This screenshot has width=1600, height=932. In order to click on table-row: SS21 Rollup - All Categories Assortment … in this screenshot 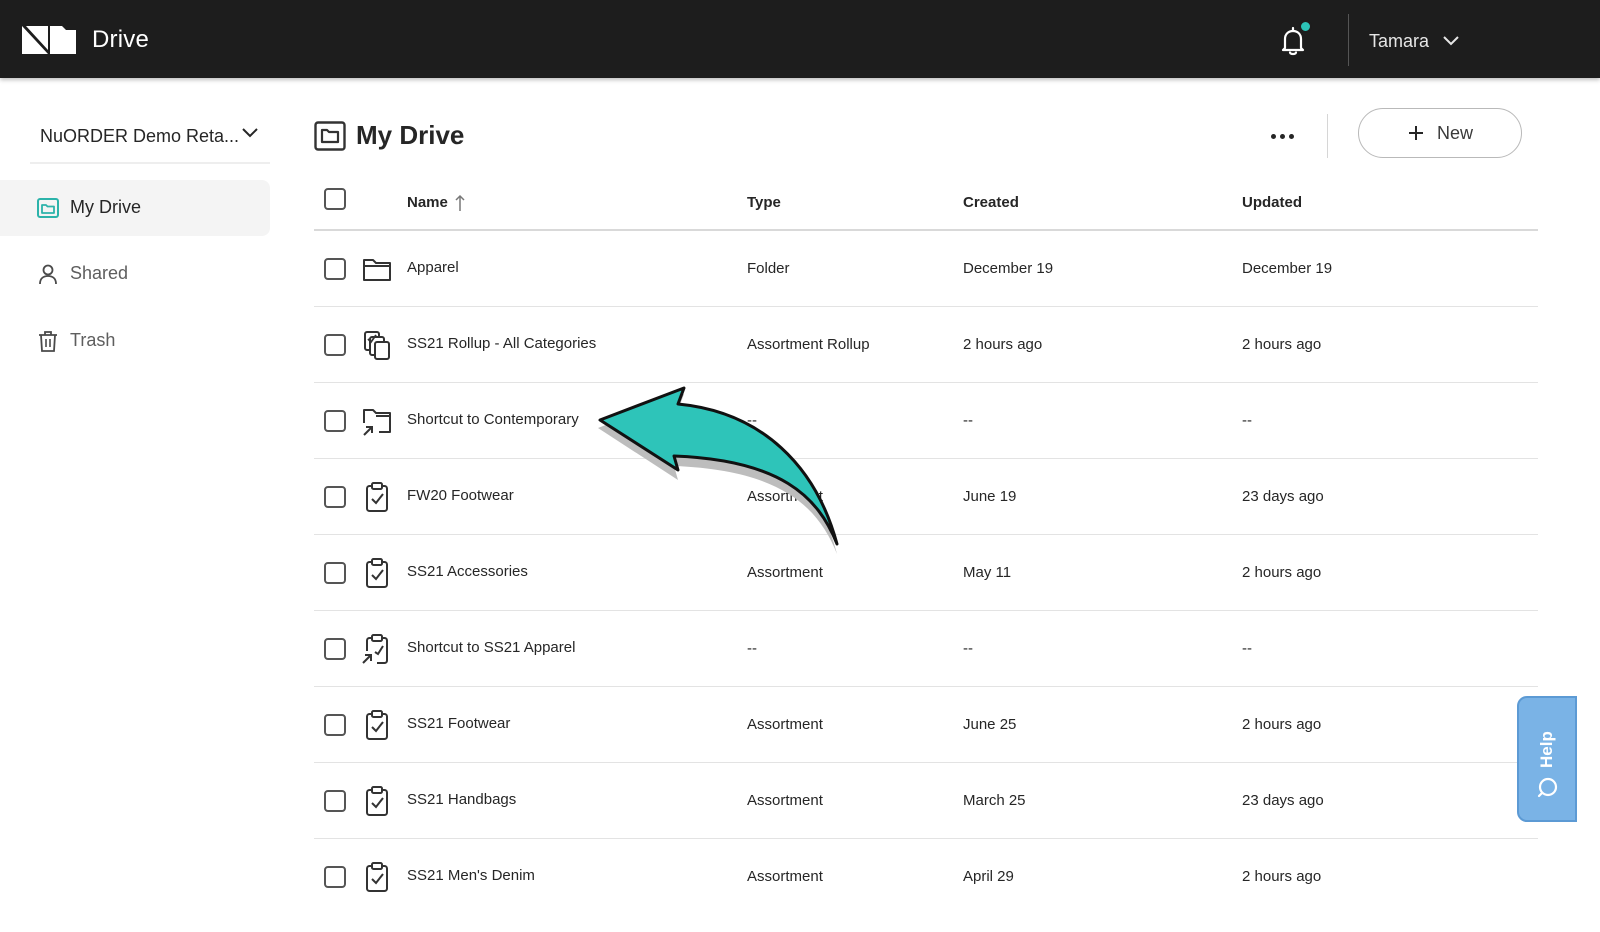, I will do `click(926, 345)`.